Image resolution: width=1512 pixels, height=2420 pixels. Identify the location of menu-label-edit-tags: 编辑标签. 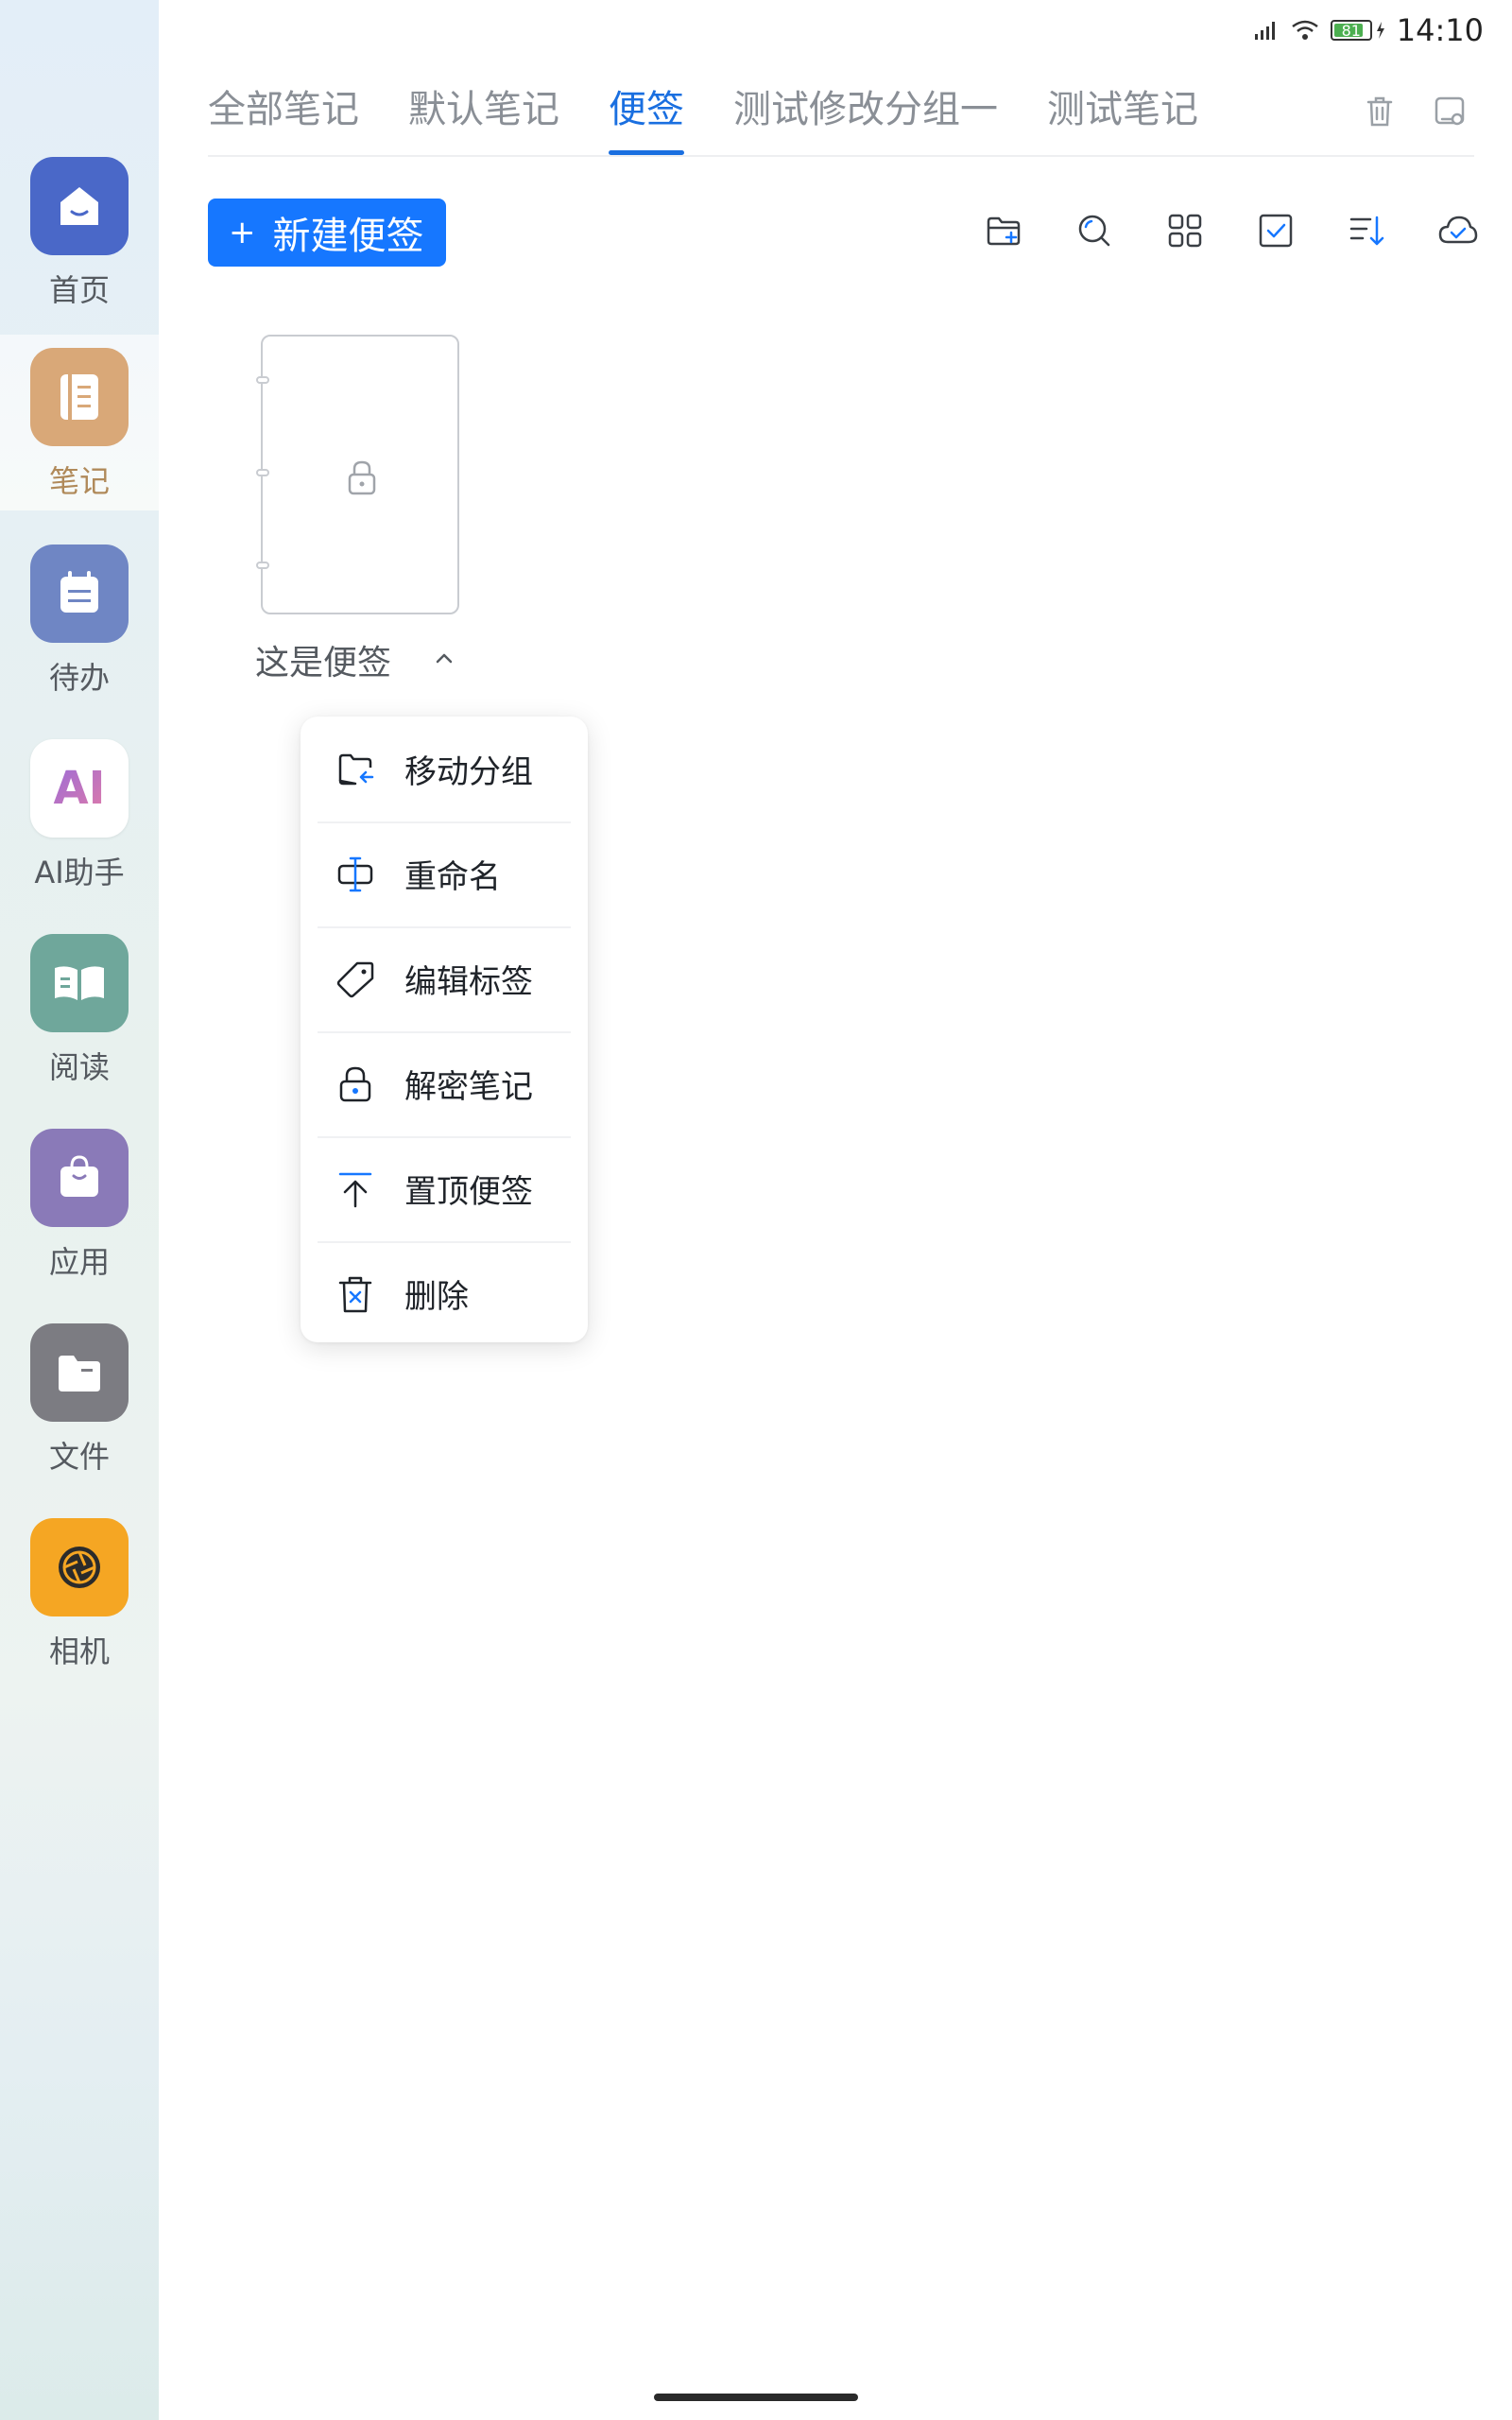
(468, 982).